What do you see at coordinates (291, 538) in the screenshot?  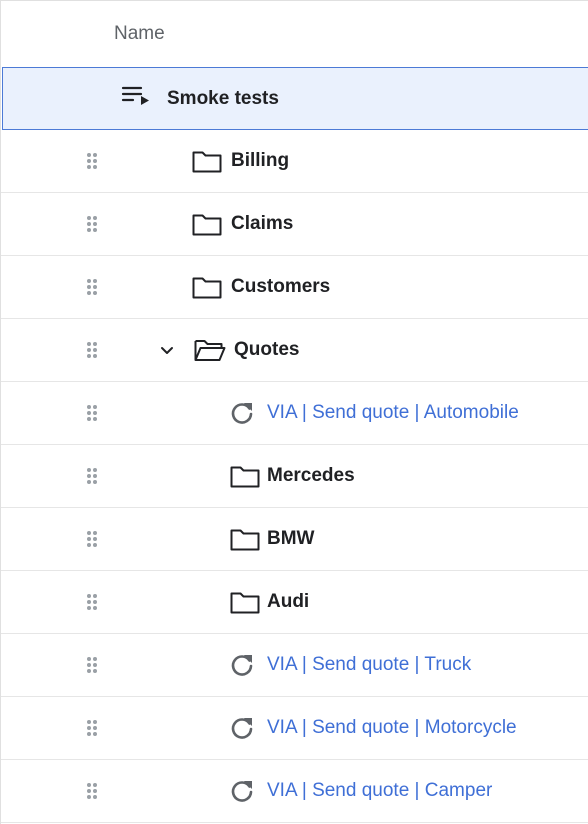 I see `row-label: BMW` at bounding box center [291, 538].